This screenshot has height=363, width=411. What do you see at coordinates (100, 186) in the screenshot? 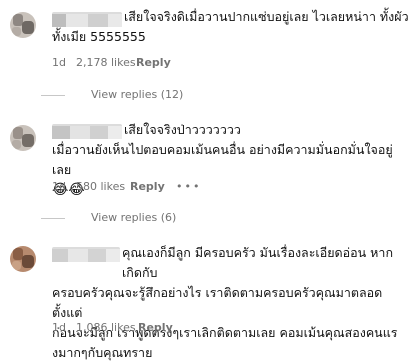
I see `likes-count: 580 likes` at bounding box center [100, 186].